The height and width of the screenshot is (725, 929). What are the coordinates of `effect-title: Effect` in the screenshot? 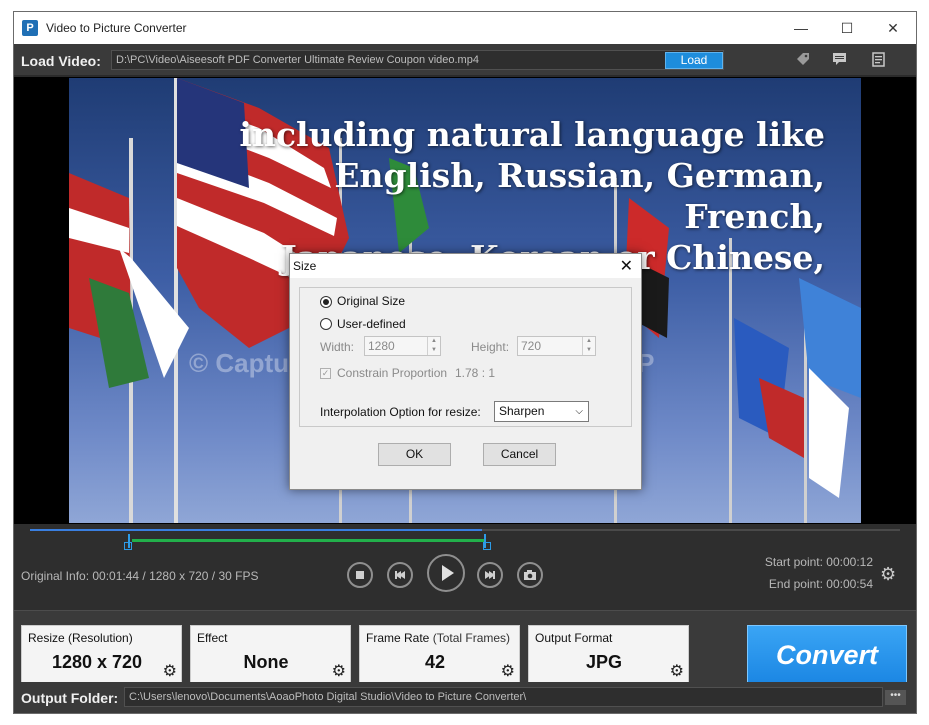 It's located at (212, 638).